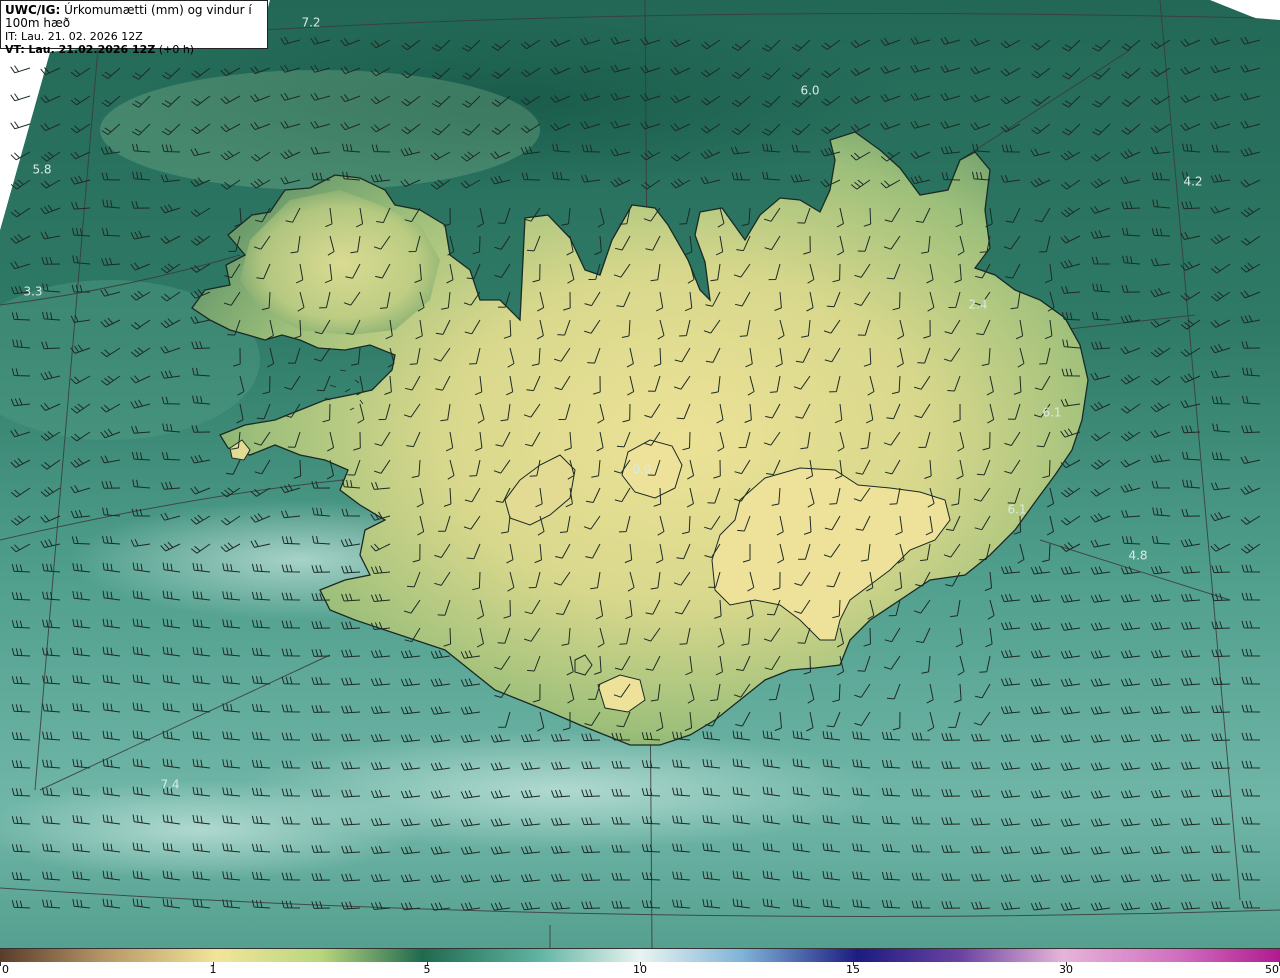 This screenshot has height=978, width=1280. What do you see at coordinates (210, 830) in the screenshot?
I see `glow-southwest` at bounding box center [210, 830].